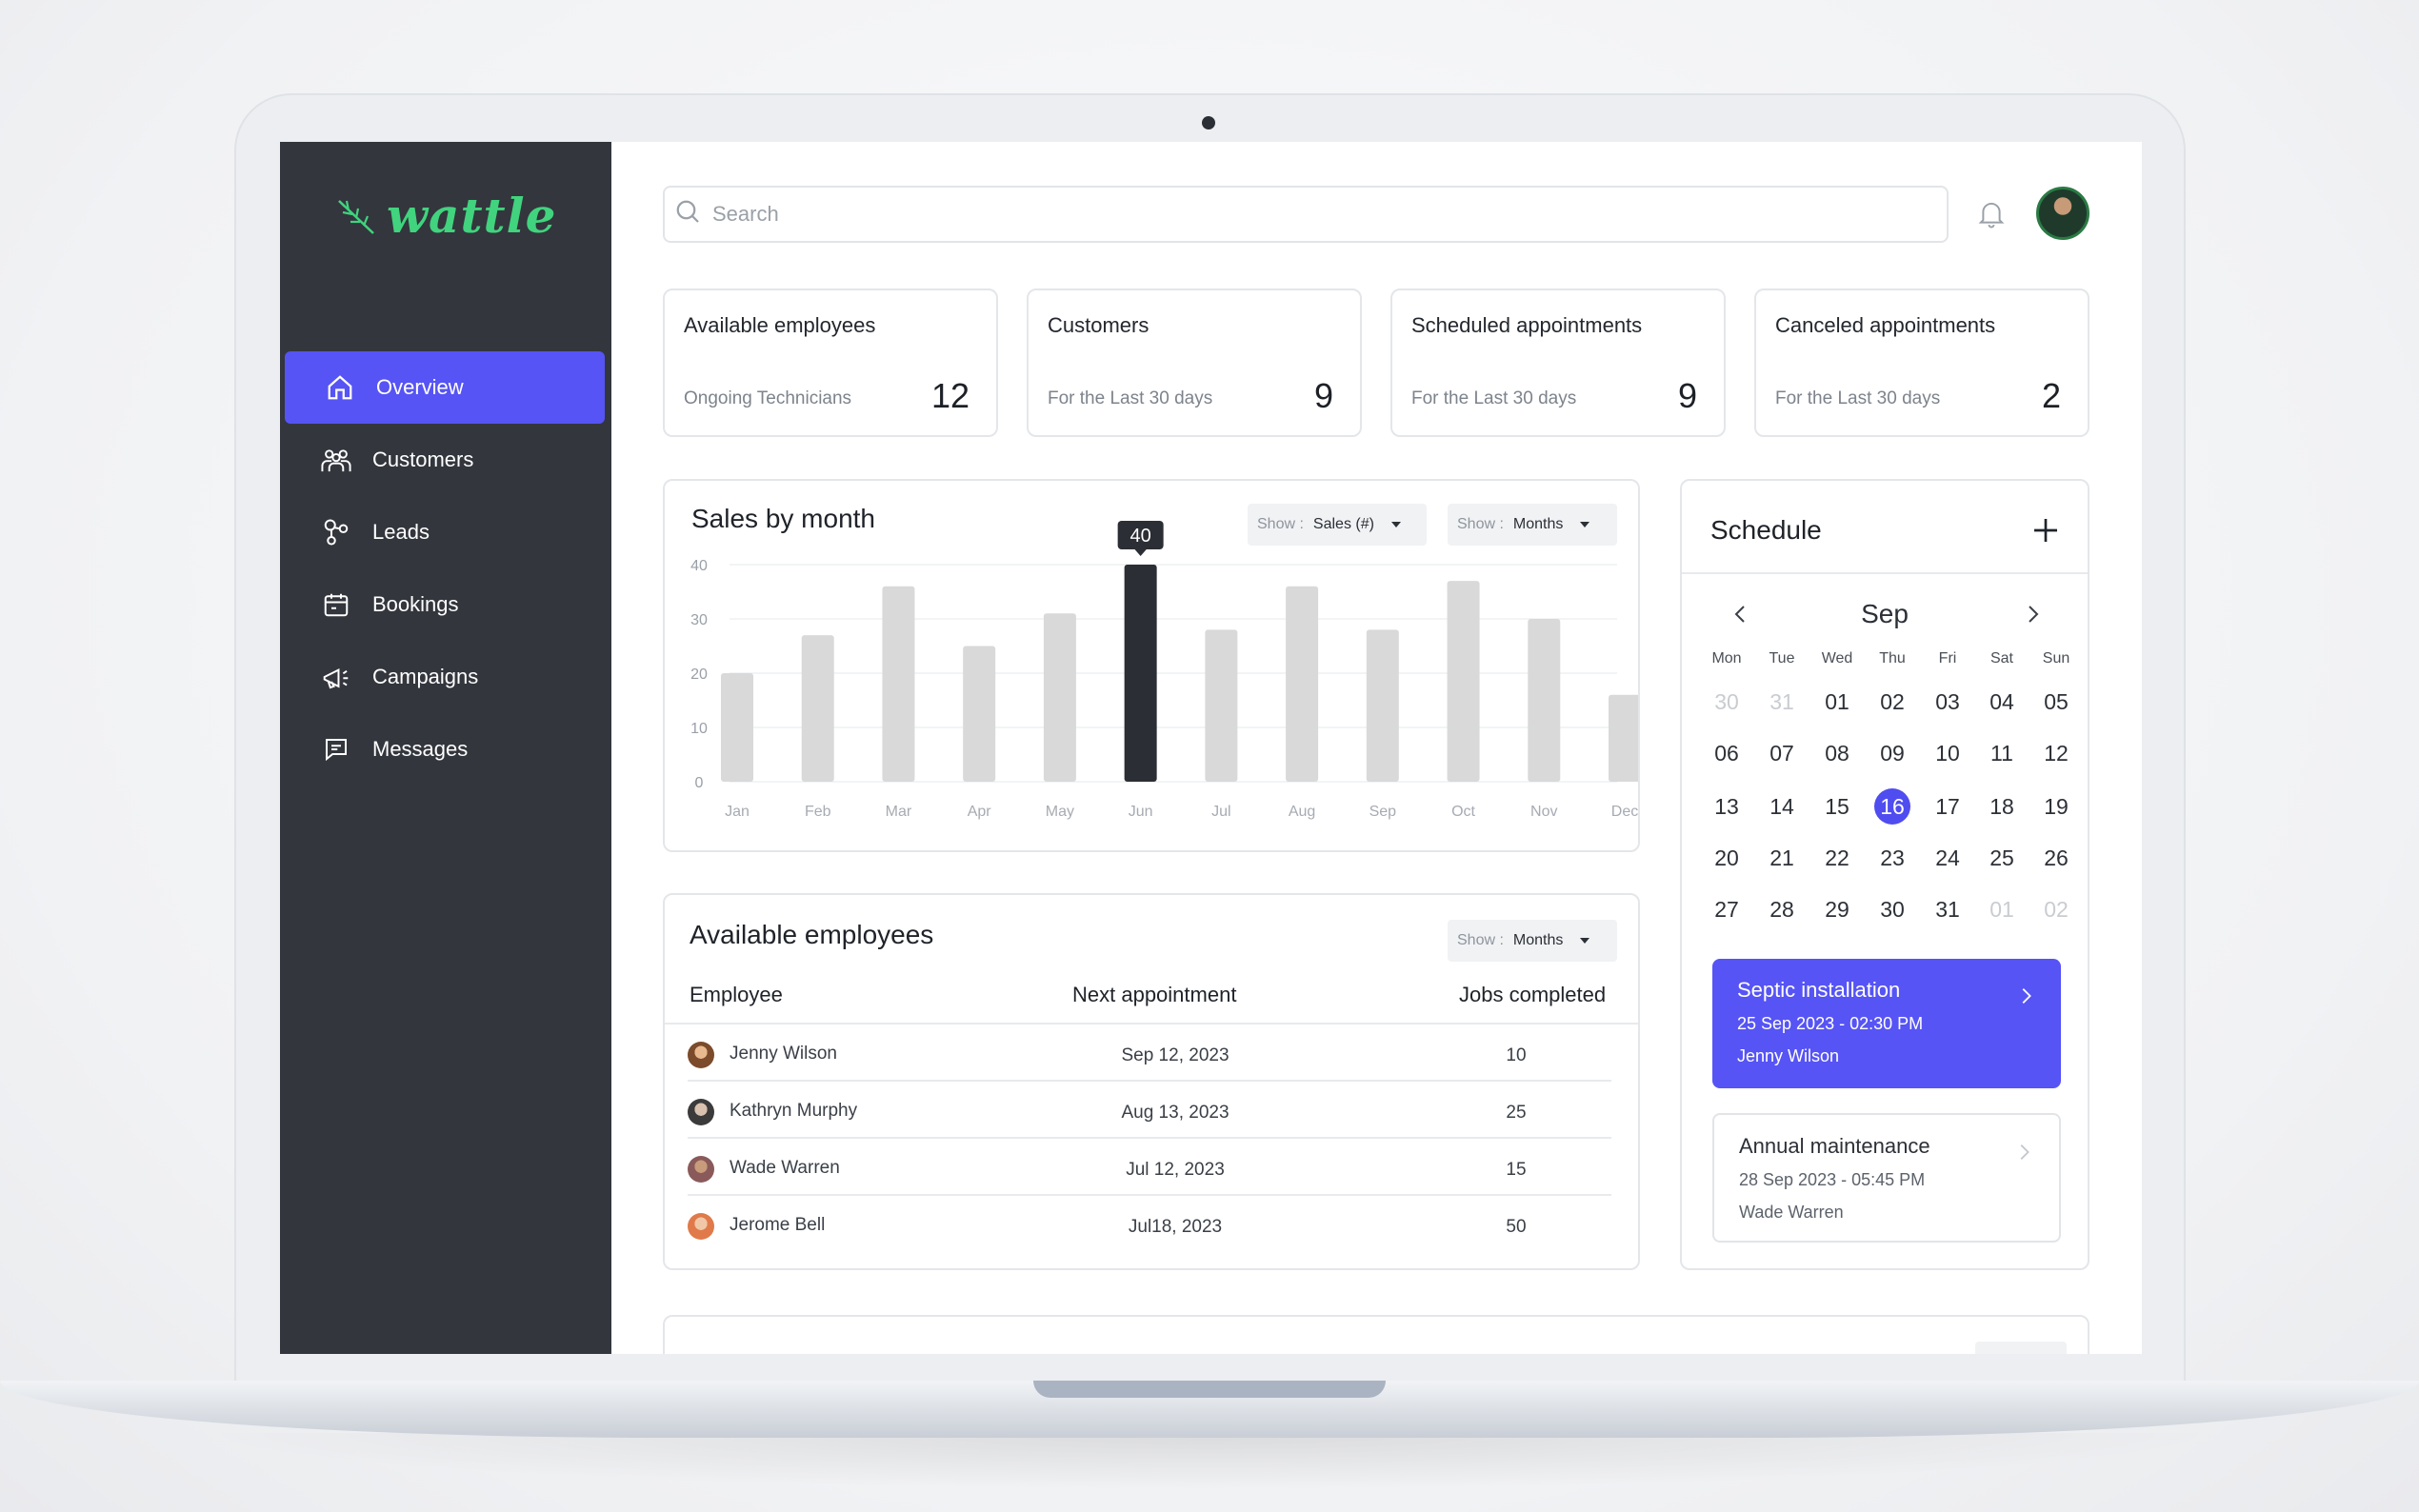 The image size is (2419, 1512). I want to click on logo: wattle, so click(445, 216).